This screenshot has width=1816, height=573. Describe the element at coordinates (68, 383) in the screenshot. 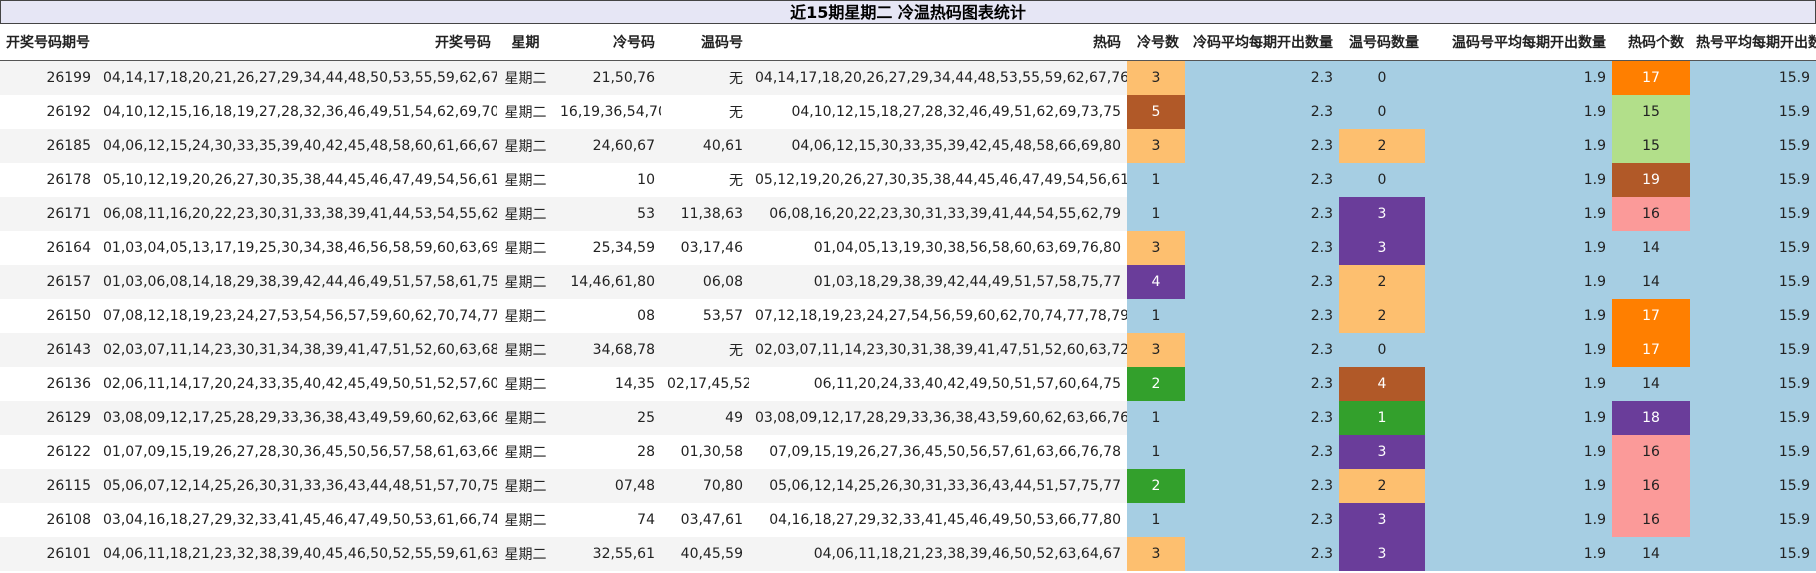

I see `period-cell: 26136` at that location.